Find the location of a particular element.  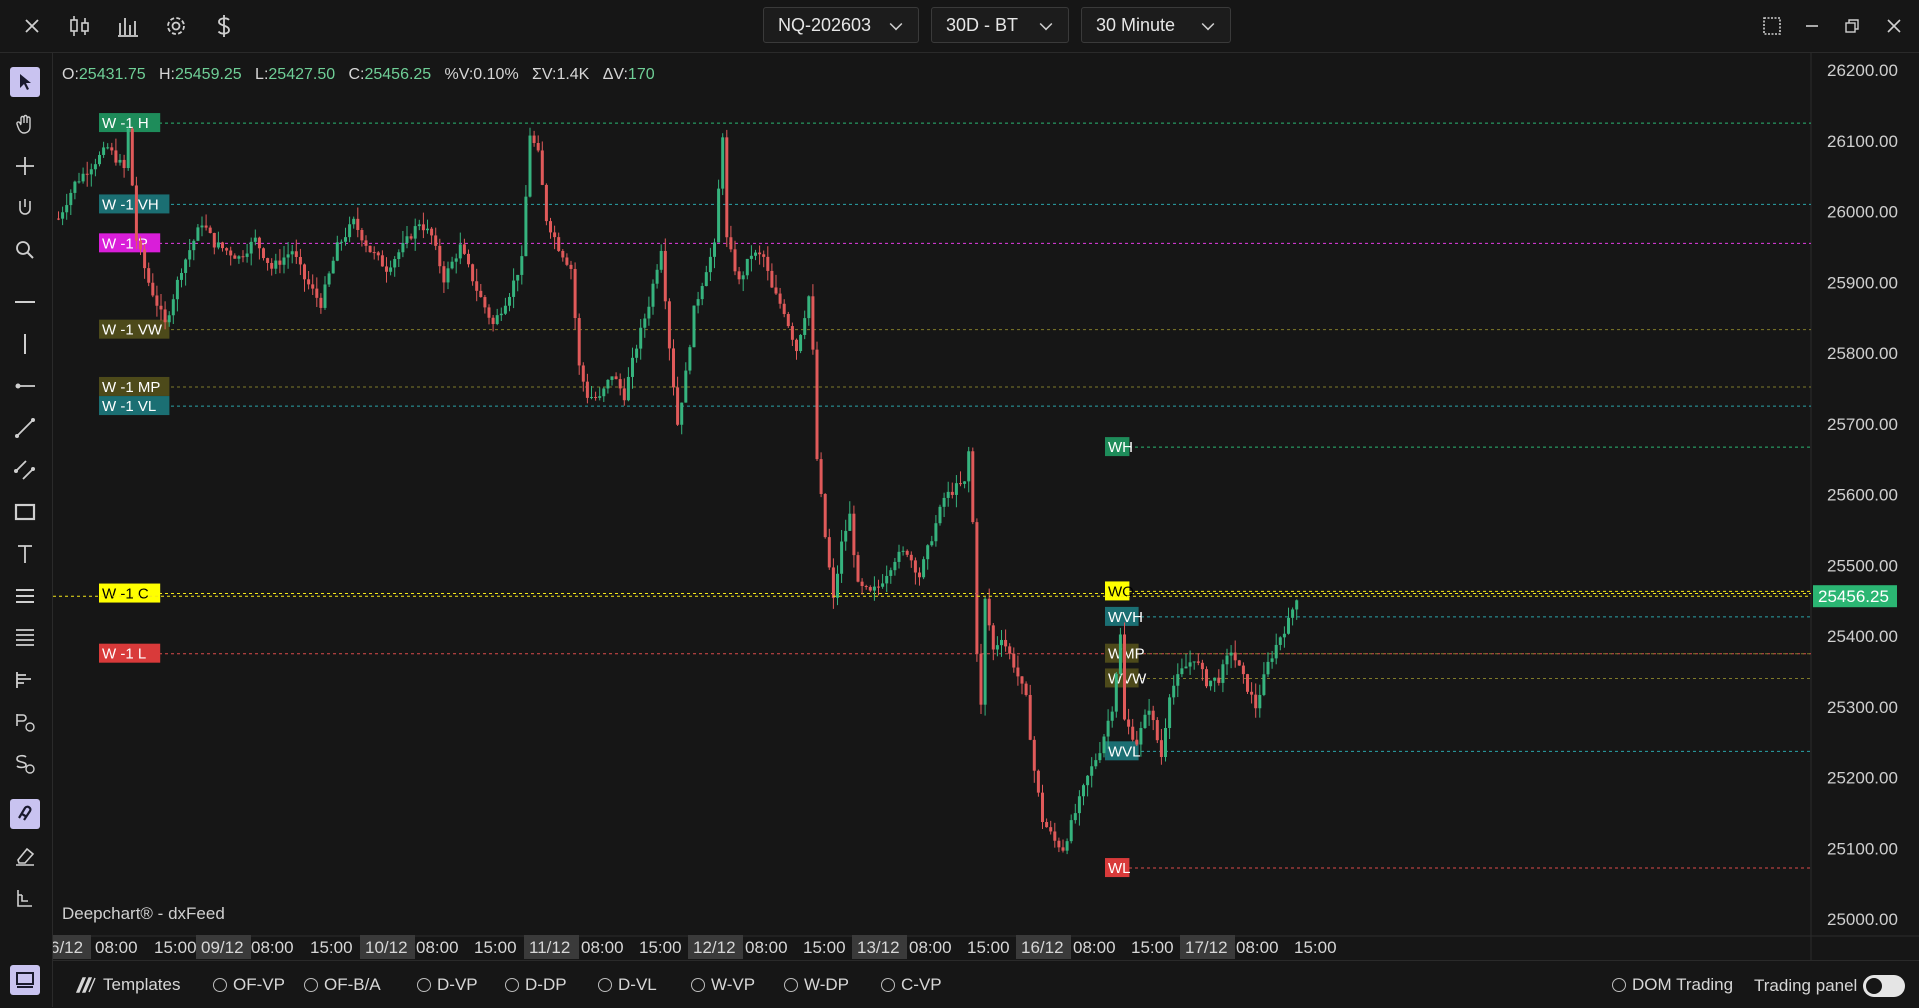

preset-c-vp: C-VP is located at coordinates (911, 985).